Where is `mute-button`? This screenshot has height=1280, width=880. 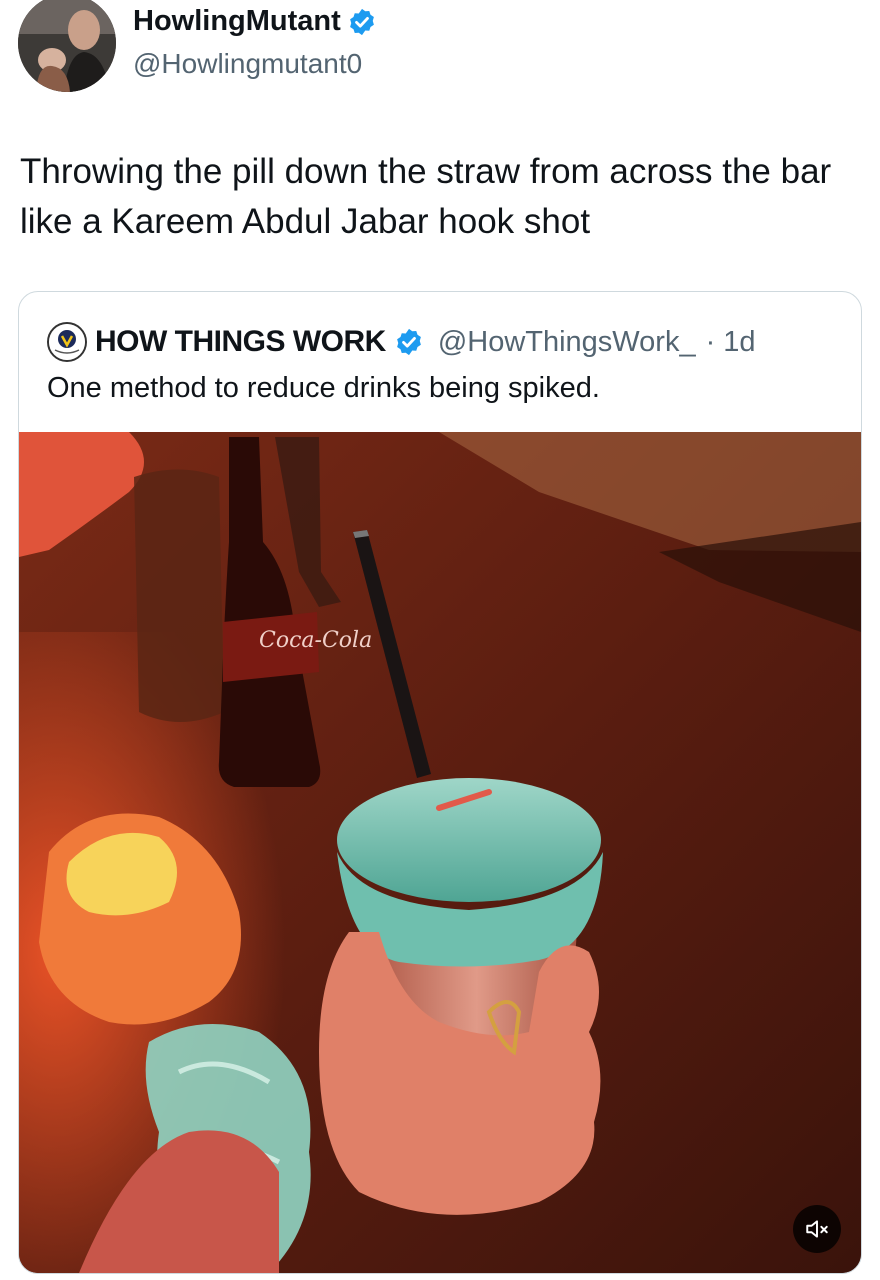
mute-button is located at coordinates (817, 1229).